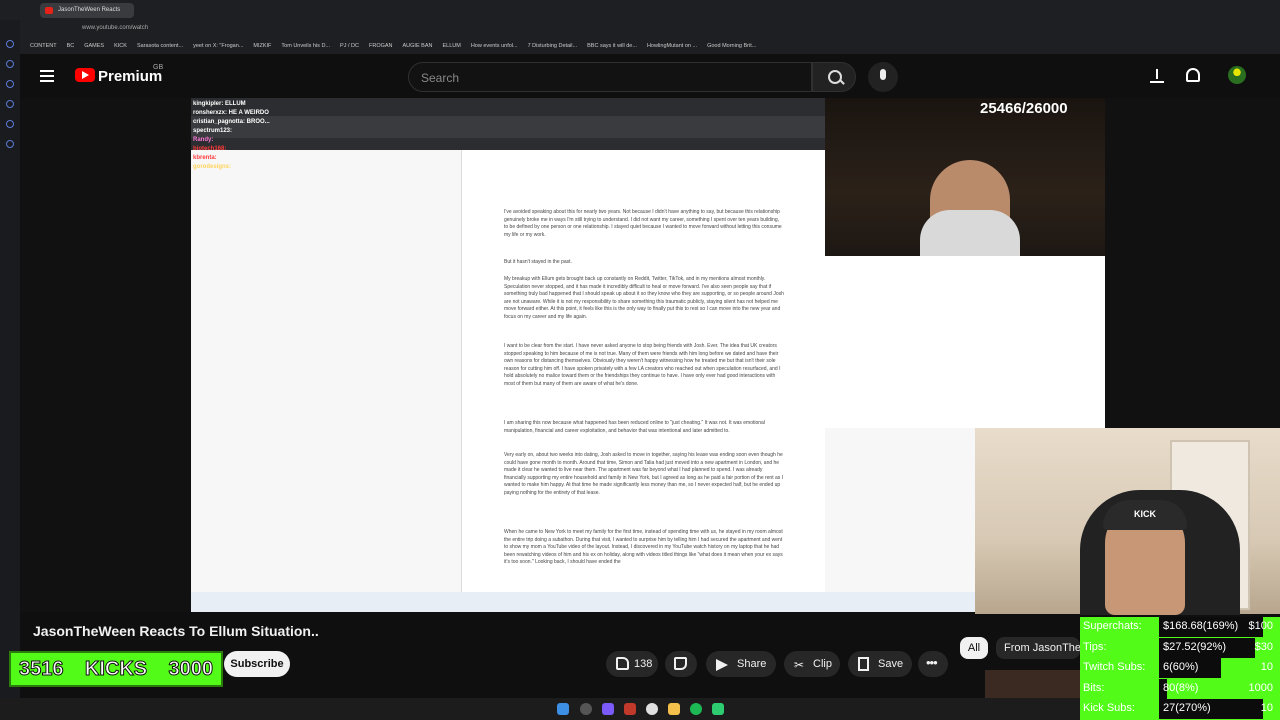  I want to click on avatar, so click(1237, 75).